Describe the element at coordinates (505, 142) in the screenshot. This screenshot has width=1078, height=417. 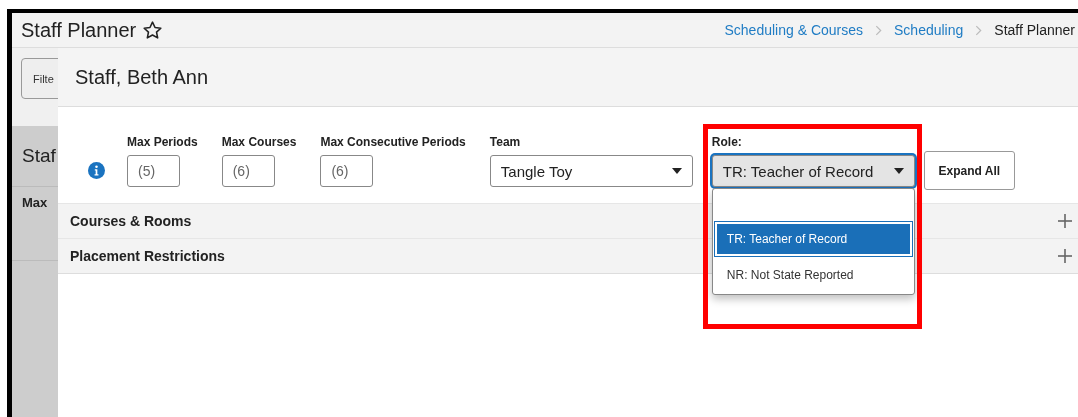
I see `field-label: Team` at that location.